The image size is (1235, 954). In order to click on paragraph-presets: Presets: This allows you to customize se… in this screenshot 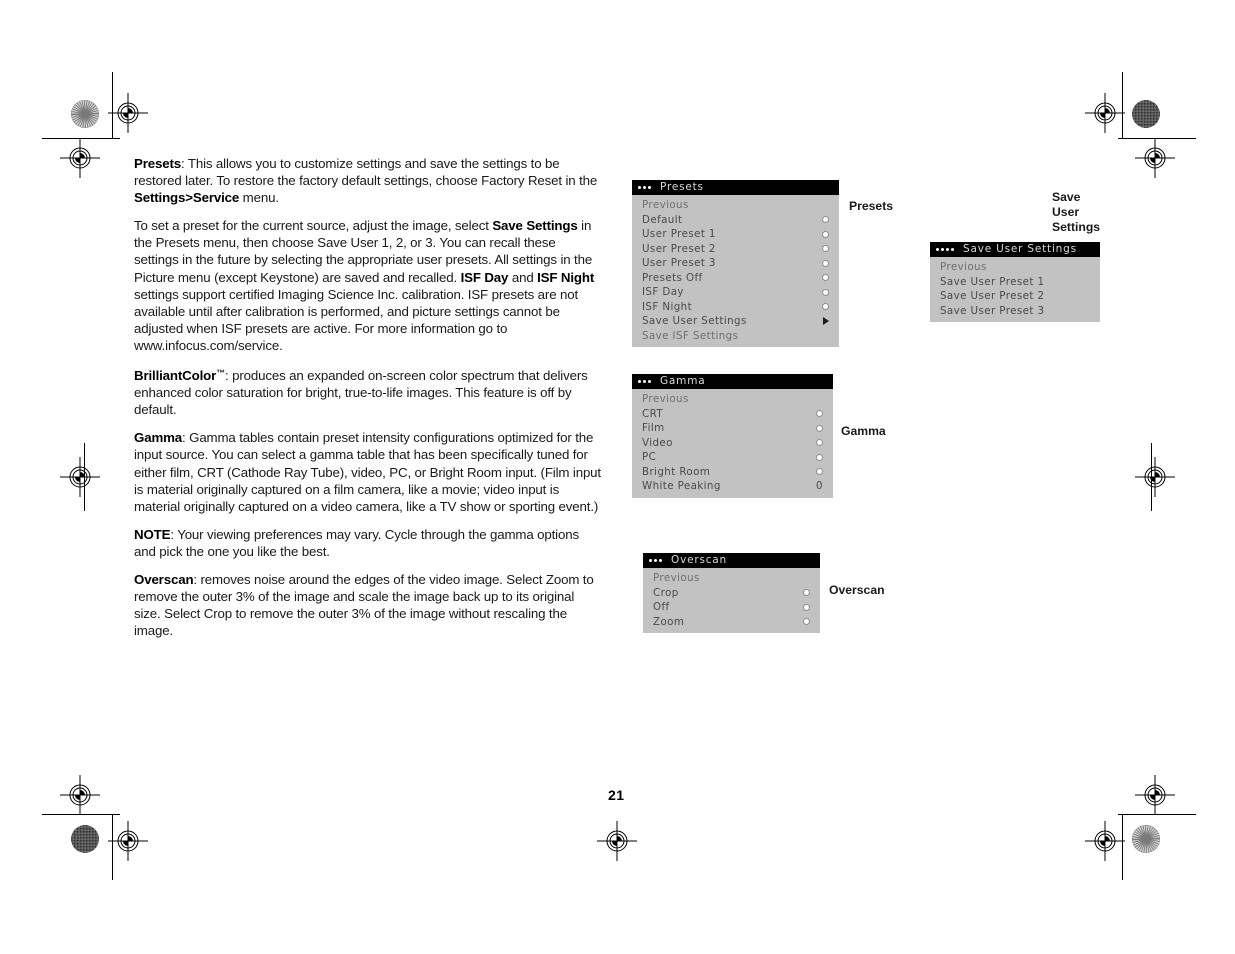, I will do `click(366, 181)`.